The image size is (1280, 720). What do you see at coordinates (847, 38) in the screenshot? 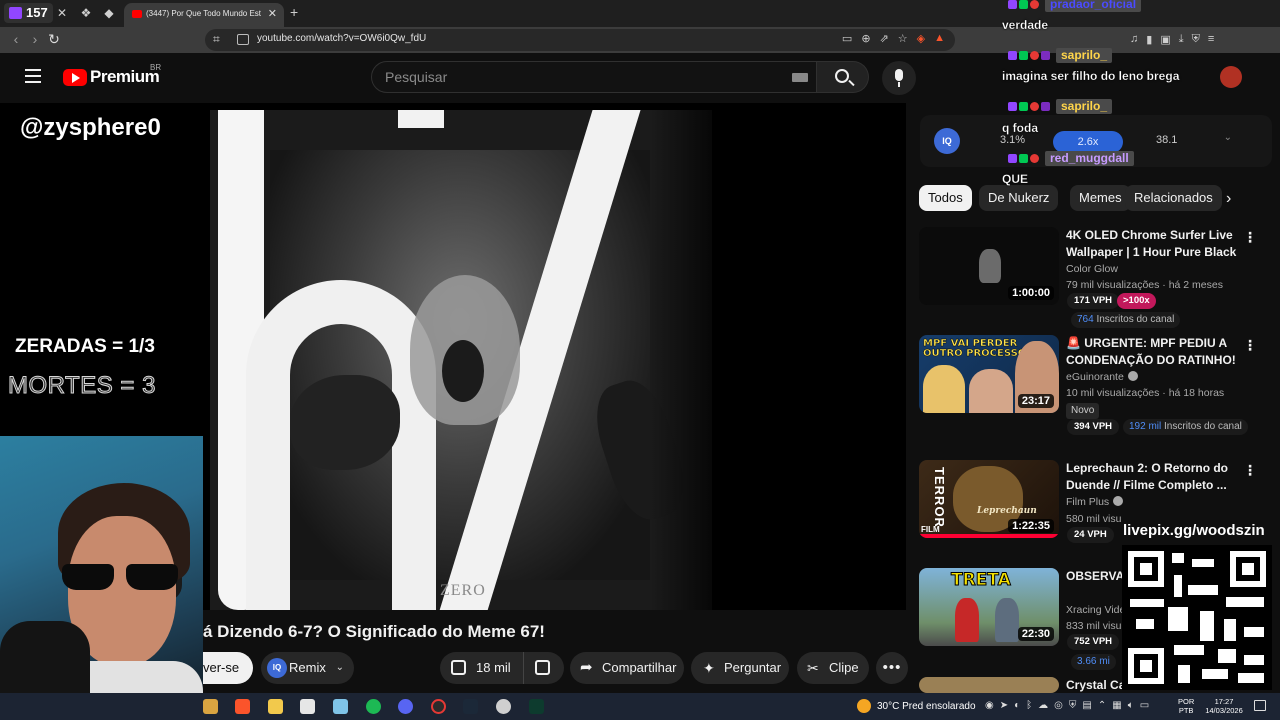
I see `cast-icon: ▭` at bounding box center [847, 38].